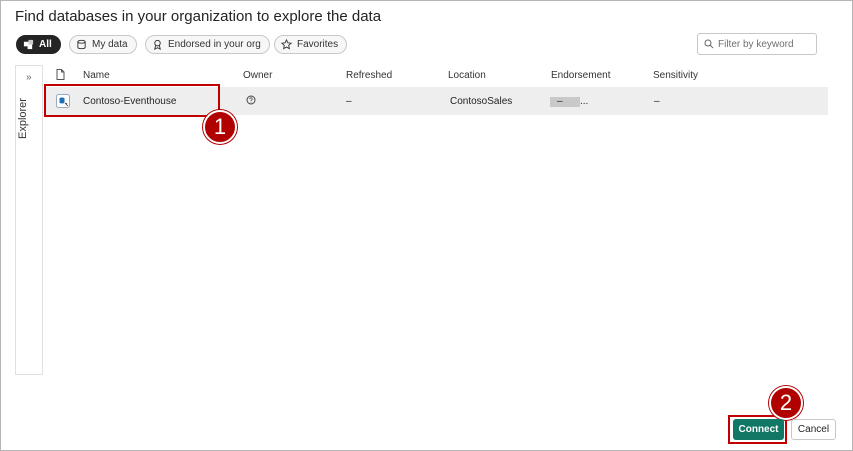 This screenshot has width=853, height=451. What do you see at coordinates (481, 101) in the screenshot?
I see `row-location: ContosoSales` at bounding box center [481, 101].